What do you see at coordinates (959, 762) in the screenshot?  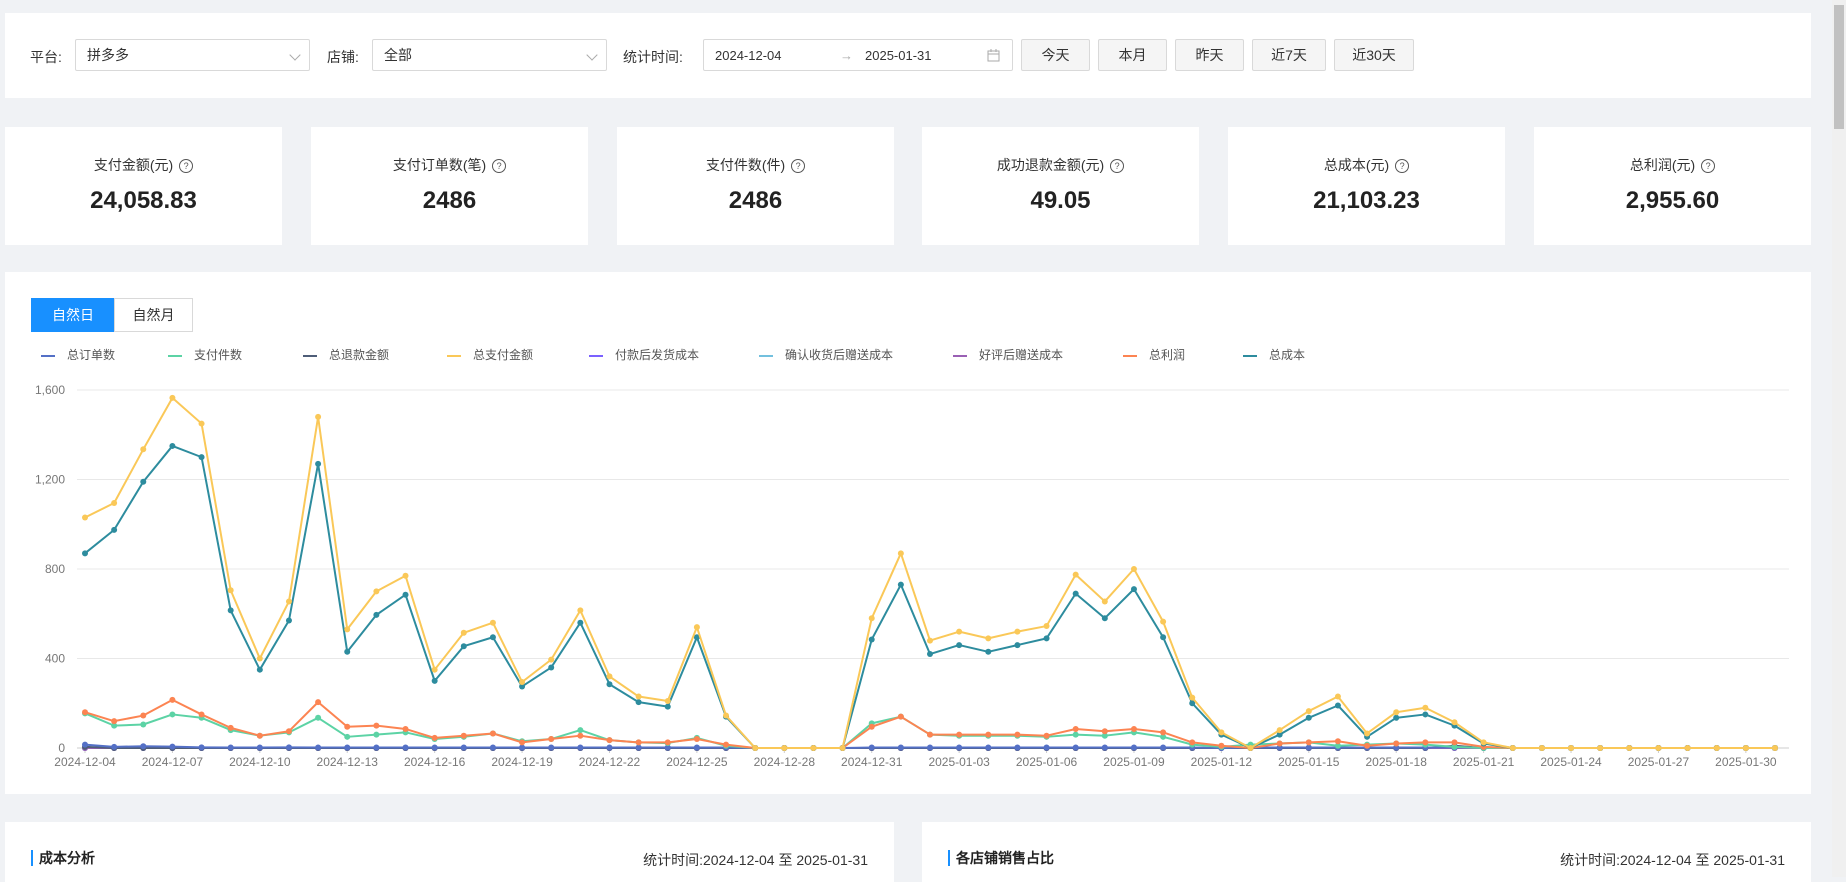 I see `x-tick-label: 2025-01-03` at bounding box center [959, 762].